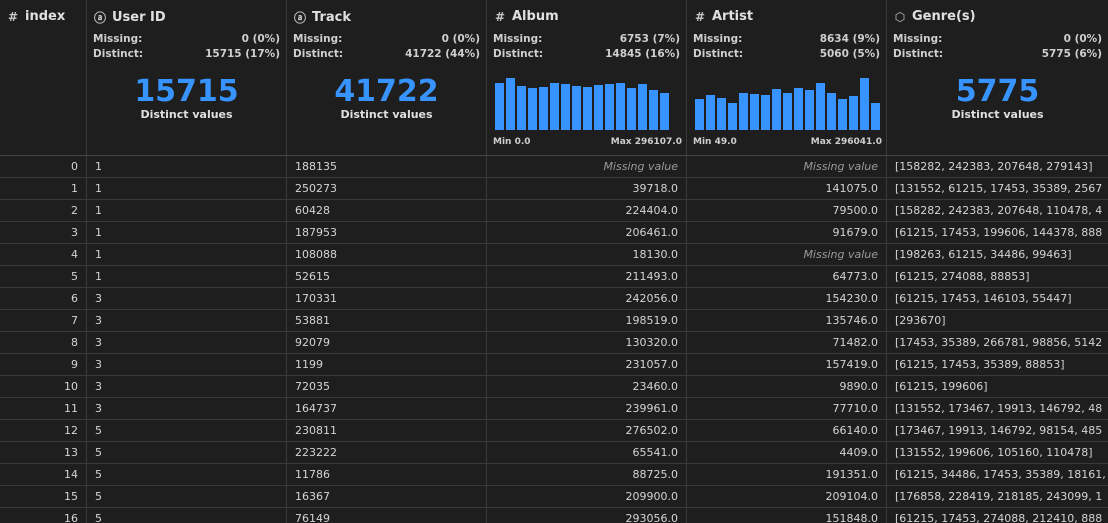  I want to click on cell-index: 5, so click(43, 276).